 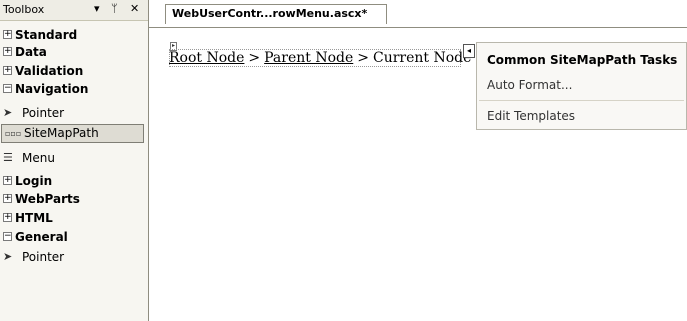 What do you see at coordinates (74, 113) in the screenshot?
I see `toolbox-item-pointer: ➤ Pointer` at bounding box center [74, 113].